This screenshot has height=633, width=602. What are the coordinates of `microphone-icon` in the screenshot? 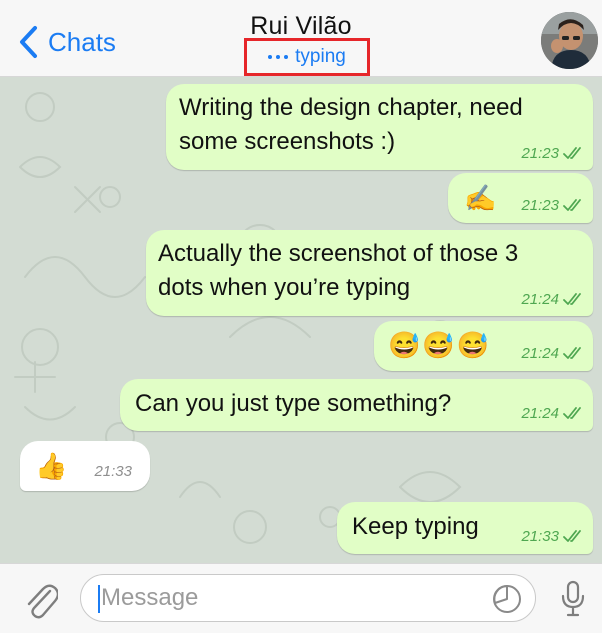 It's located at (573, 599).